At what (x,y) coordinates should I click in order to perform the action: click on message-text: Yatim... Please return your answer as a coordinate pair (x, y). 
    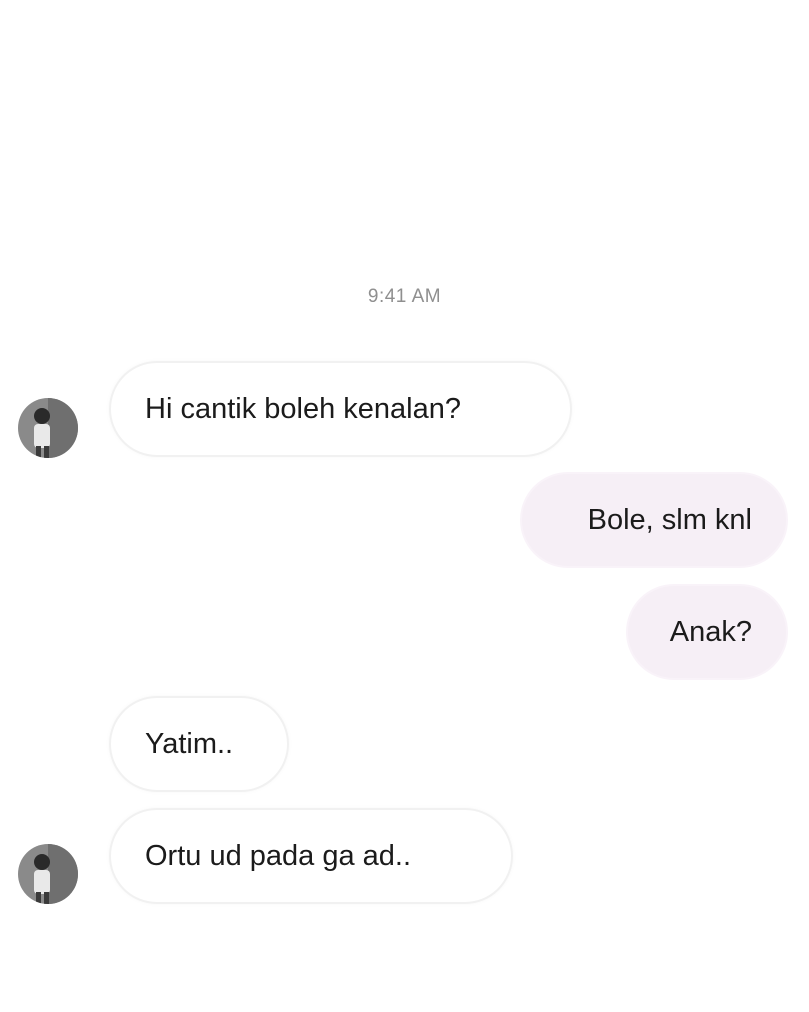
    Looking at the image, I should click on (189, 743).